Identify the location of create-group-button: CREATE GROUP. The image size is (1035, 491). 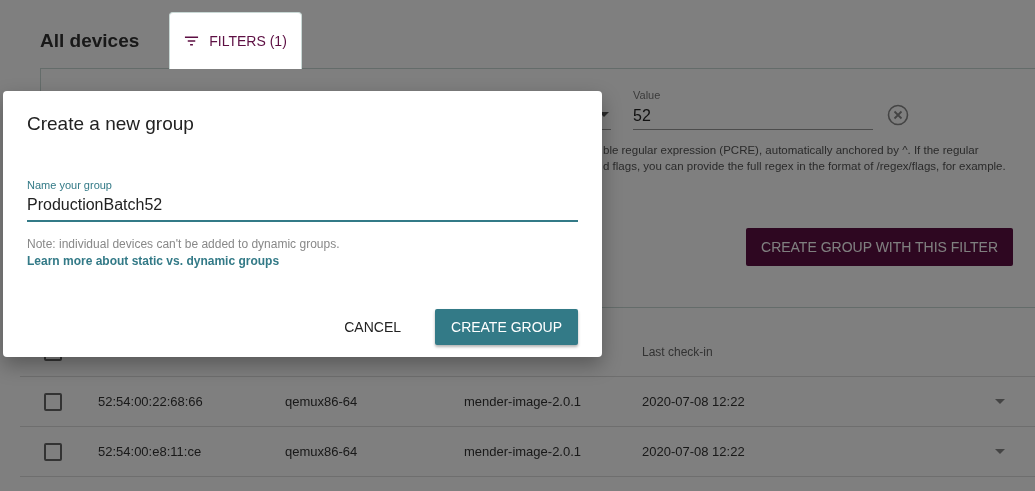
(506, 327).